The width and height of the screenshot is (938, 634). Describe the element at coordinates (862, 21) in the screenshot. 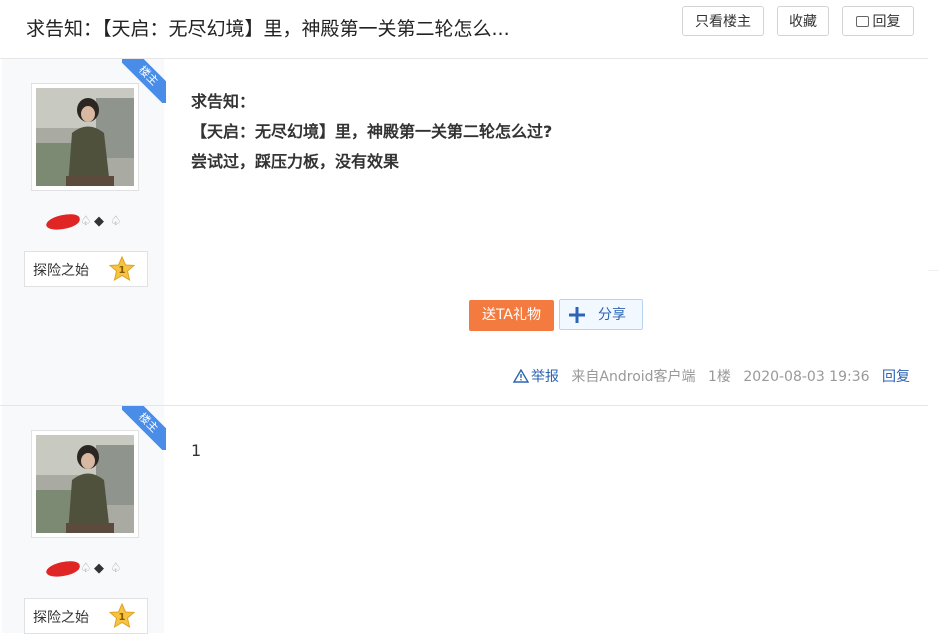

I see `comment-icon` at that location.